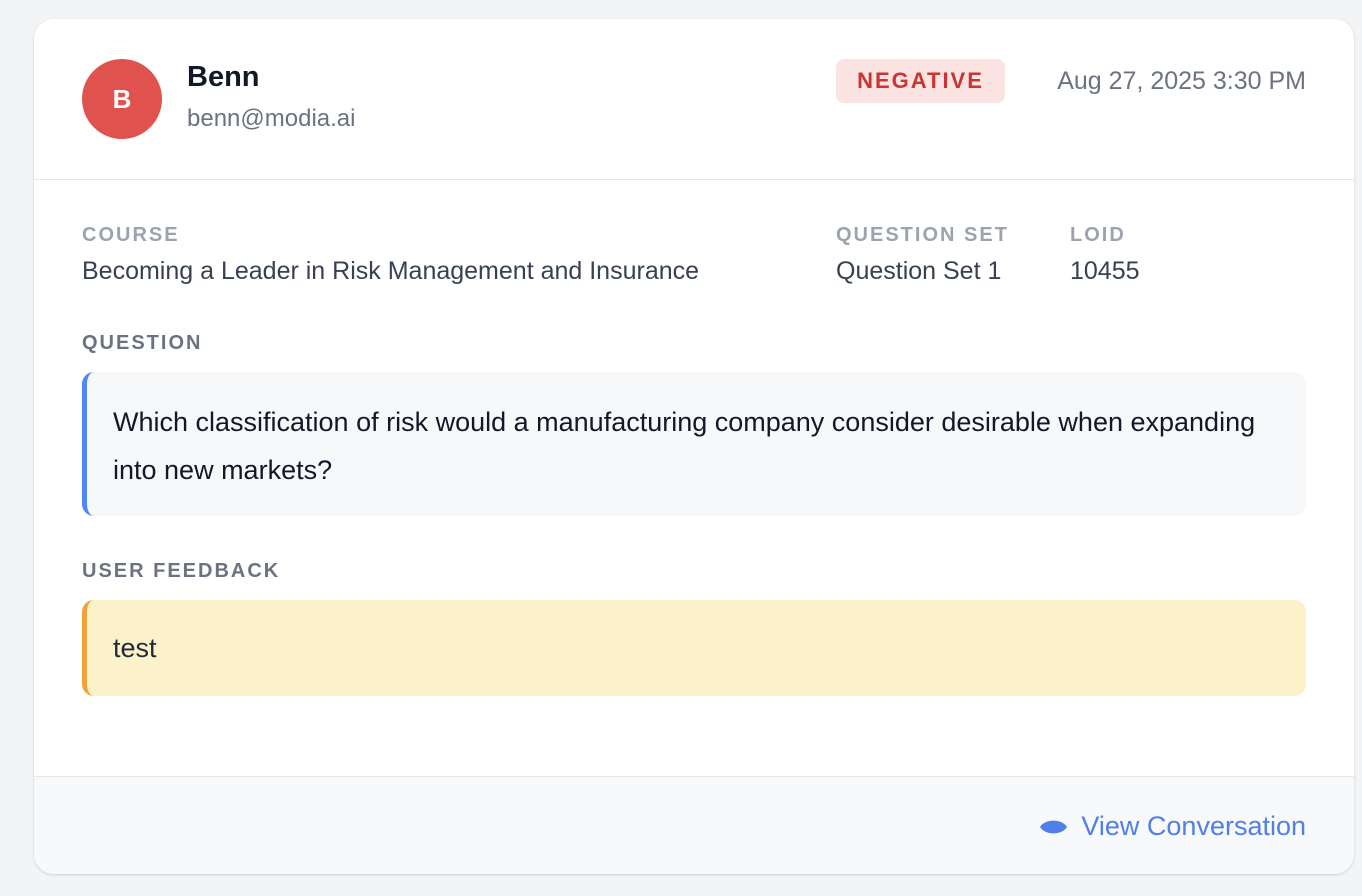 The height and width of the screenshot is (896, 1362). Describe the element at coordinates (223, 77) in the screenshot. I see `user-name: Benn` at that location.